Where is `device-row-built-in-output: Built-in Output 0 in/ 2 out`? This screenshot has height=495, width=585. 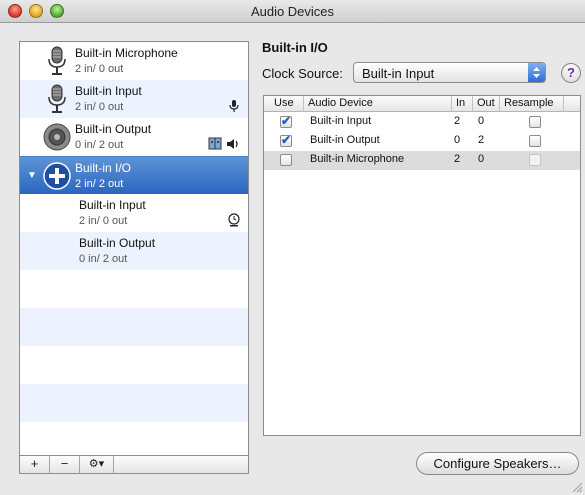 device-row-built-in-output: Built-in Output 0 in/ 2 out is located at coordinates (134, 137).